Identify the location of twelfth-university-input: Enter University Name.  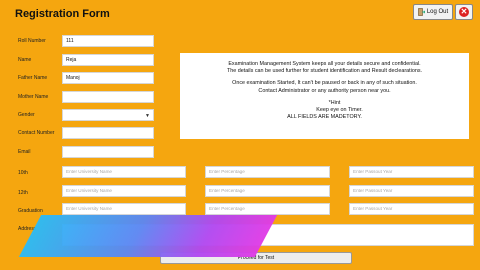
(124, 191).